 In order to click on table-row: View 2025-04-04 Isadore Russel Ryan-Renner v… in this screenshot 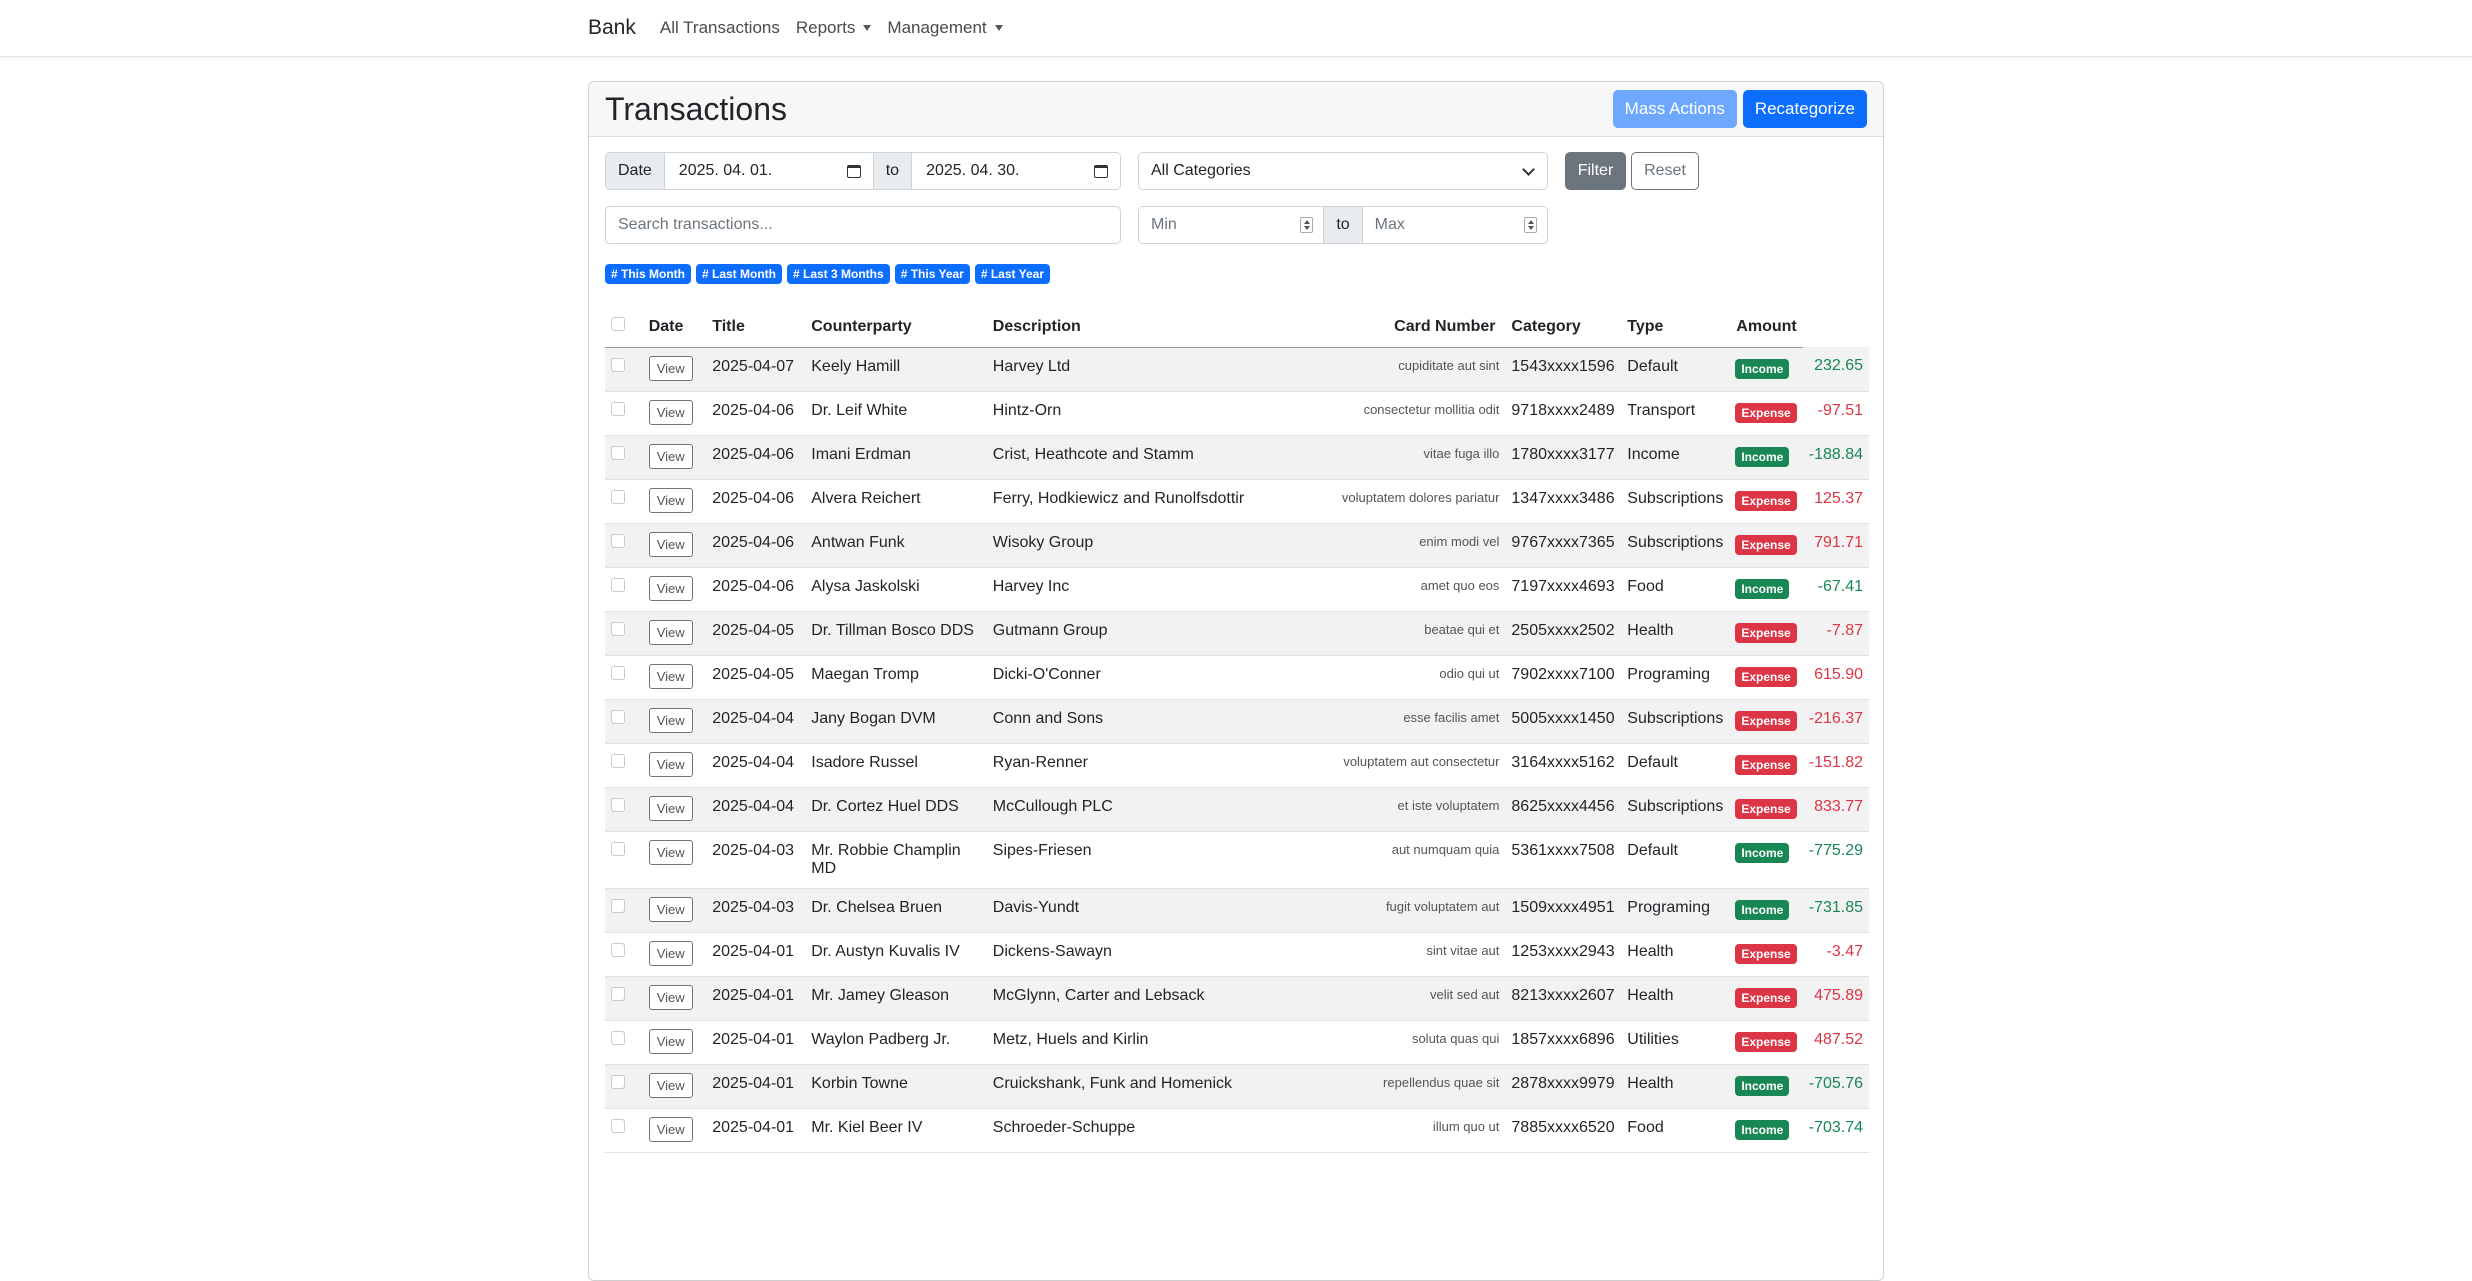, I will do `click(1237, 765)`.